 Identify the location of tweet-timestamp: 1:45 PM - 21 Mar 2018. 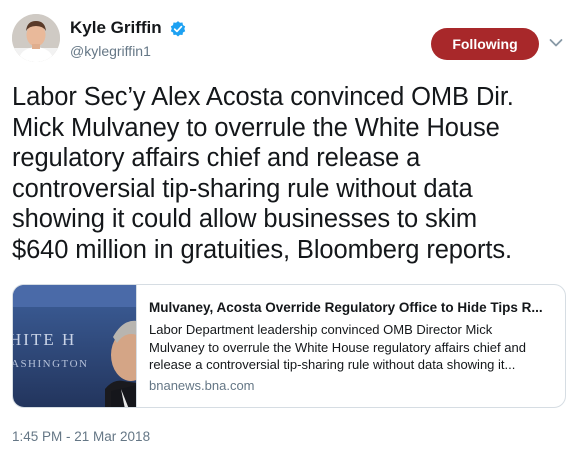
(81, 436).